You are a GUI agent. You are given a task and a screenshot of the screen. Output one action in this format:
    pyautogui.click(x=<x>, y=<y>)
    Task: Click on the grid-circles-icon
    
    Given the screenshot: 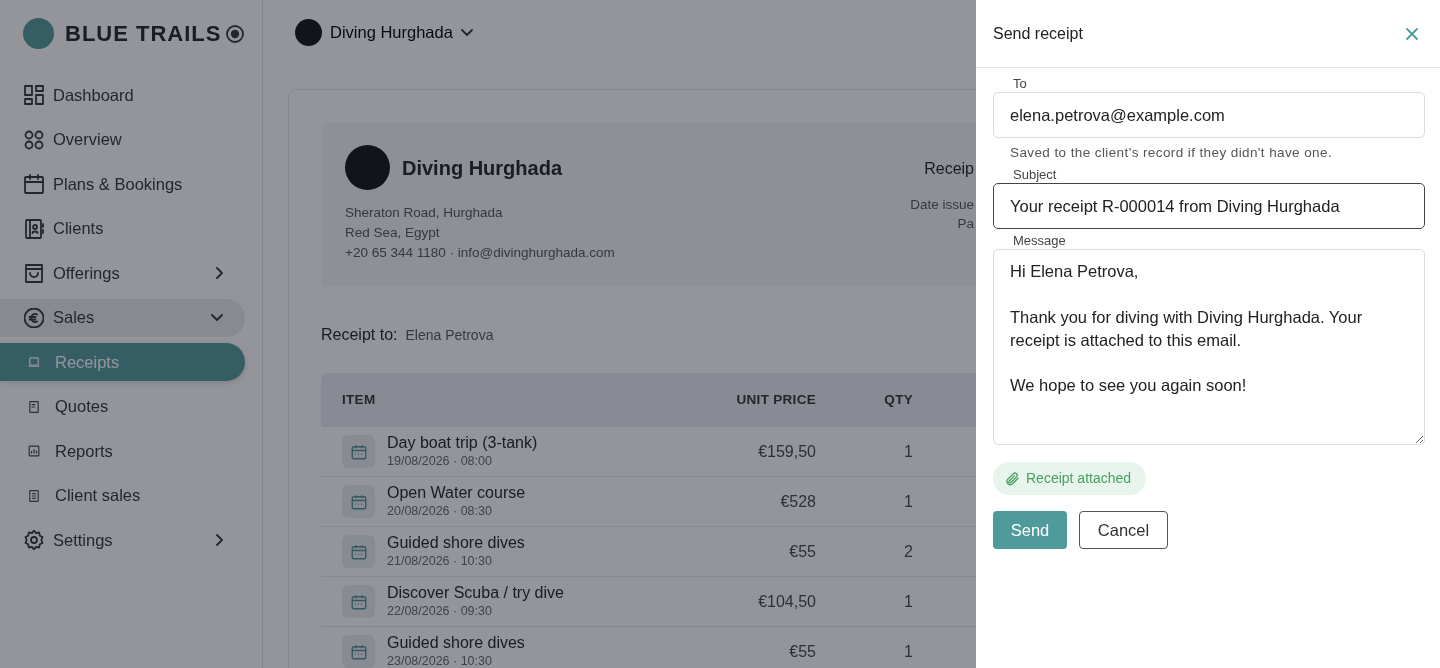 What is the action you would take?
    pyautogui.click(x=34, y=139)
    